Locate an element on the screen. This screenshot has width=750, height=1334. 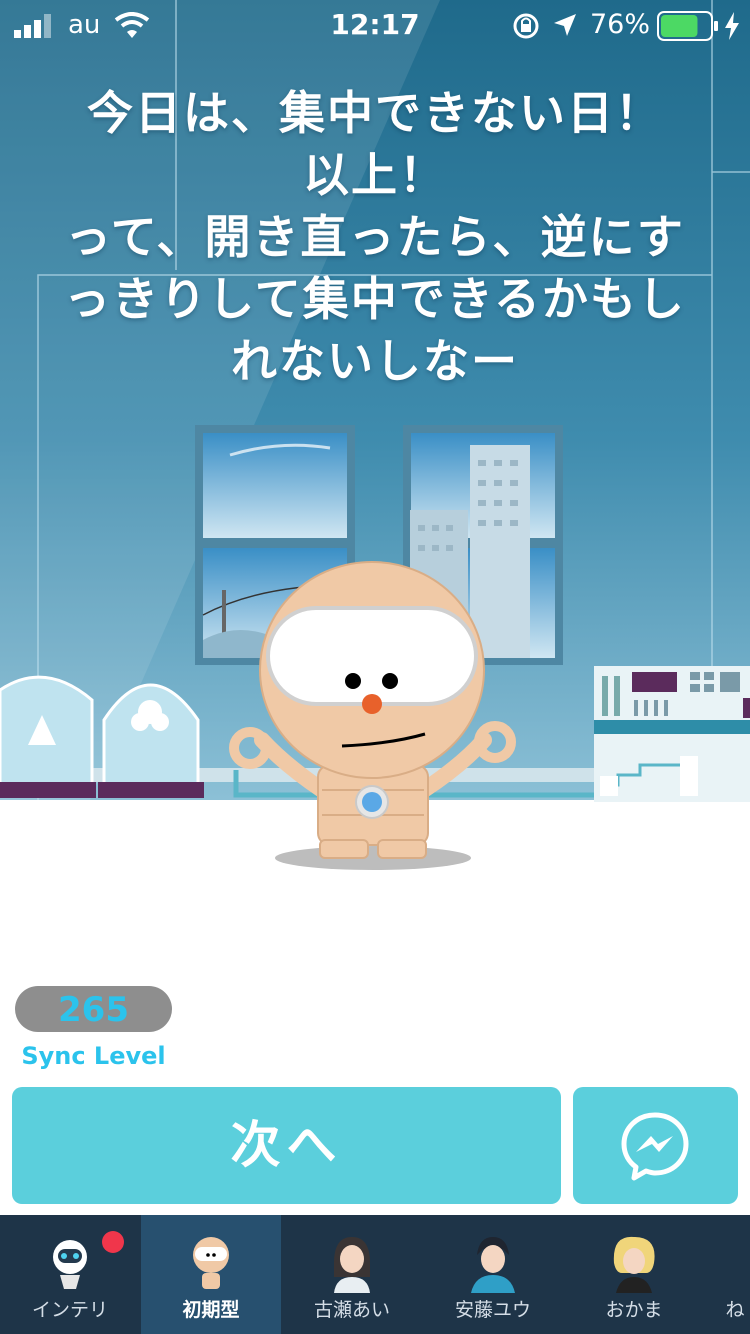
message-line: っきりして集中できるかもし is located at coordinates (375, 299).